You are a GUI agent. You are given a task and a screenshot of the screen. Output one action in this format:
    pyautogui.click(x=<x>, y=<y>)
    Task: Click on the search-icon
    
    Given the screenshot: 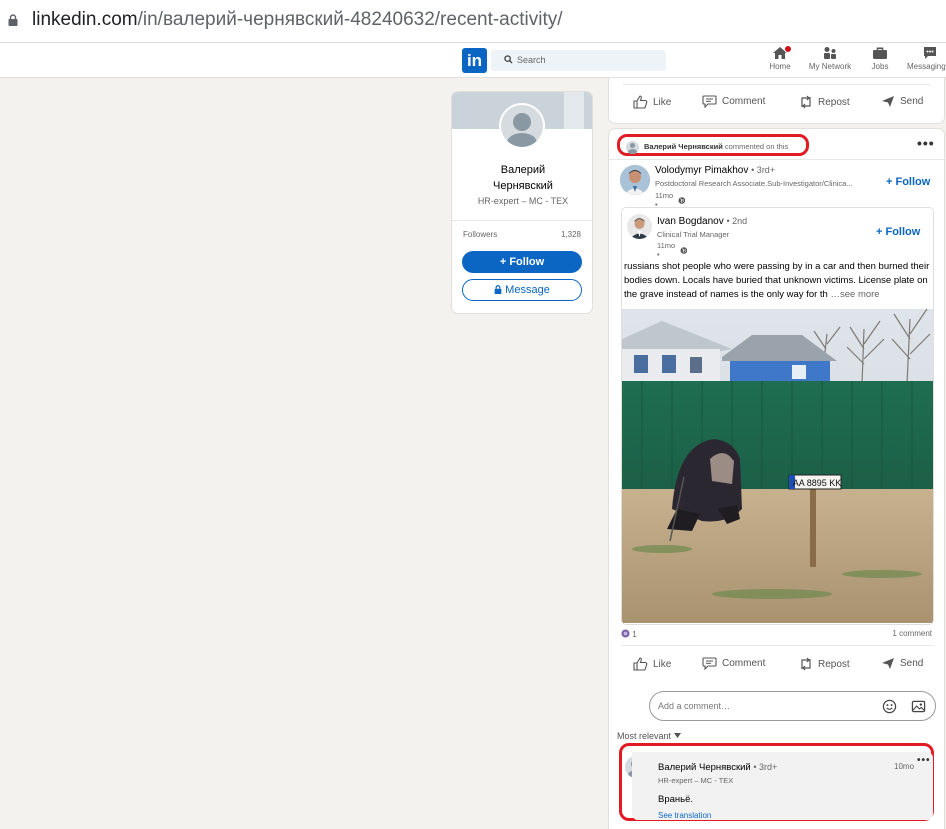 What is the action you would take?
    pyautogui.click(x=508, y=59)
    